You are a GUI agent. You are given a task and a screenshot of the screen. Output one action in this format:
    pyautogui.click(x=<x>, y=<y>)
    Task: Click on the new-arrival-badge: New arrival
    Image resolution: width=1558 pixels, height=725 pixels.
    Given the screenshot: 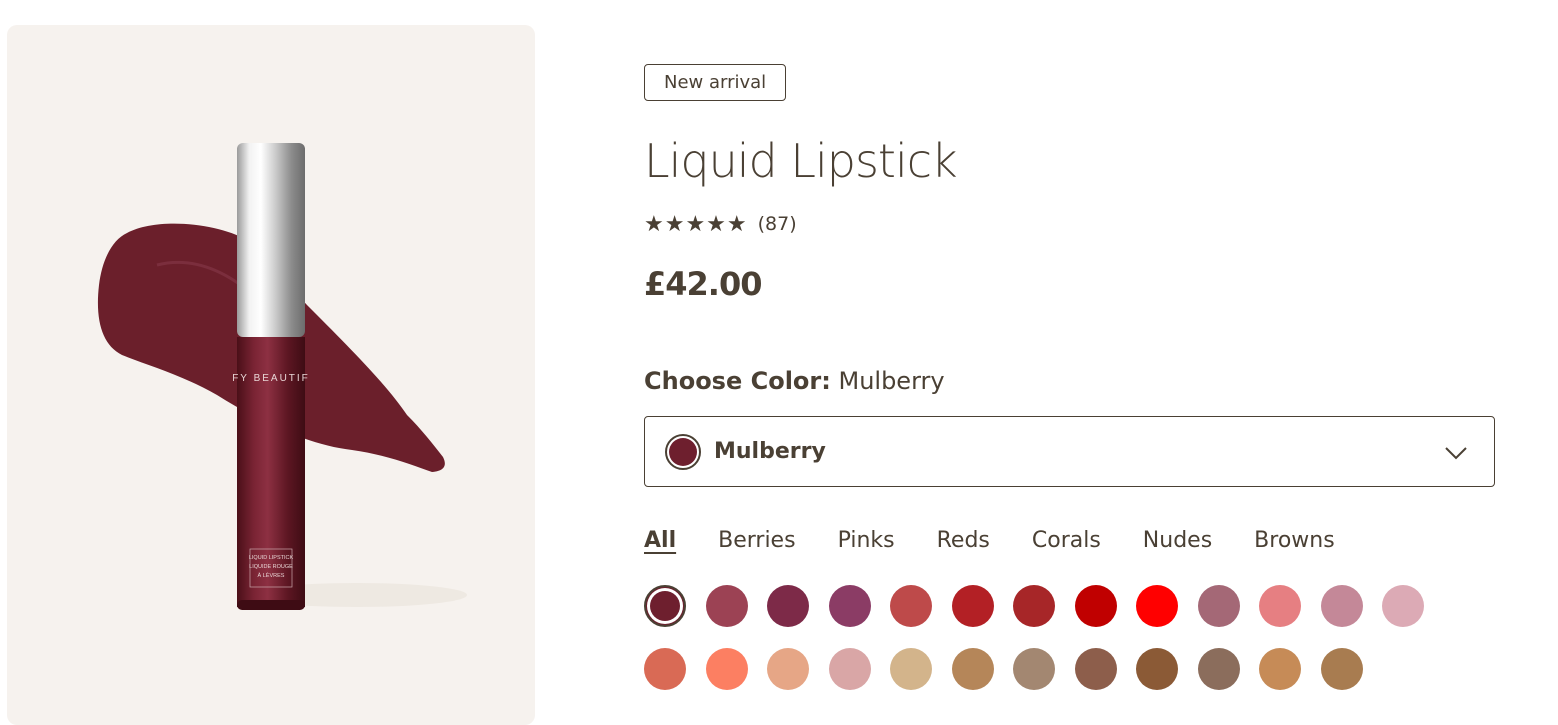 What is the action you would take?
    pyautogui.click(x=715, y=82)
    